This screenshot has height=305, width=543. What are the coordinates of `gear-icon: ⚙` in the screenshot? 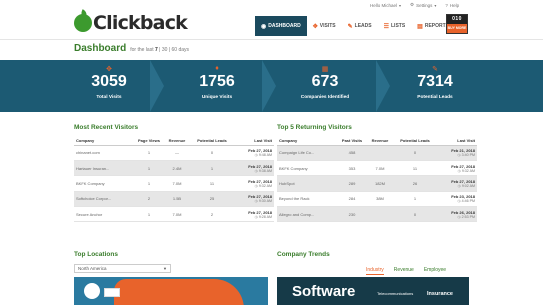 It's located at (412, 4).